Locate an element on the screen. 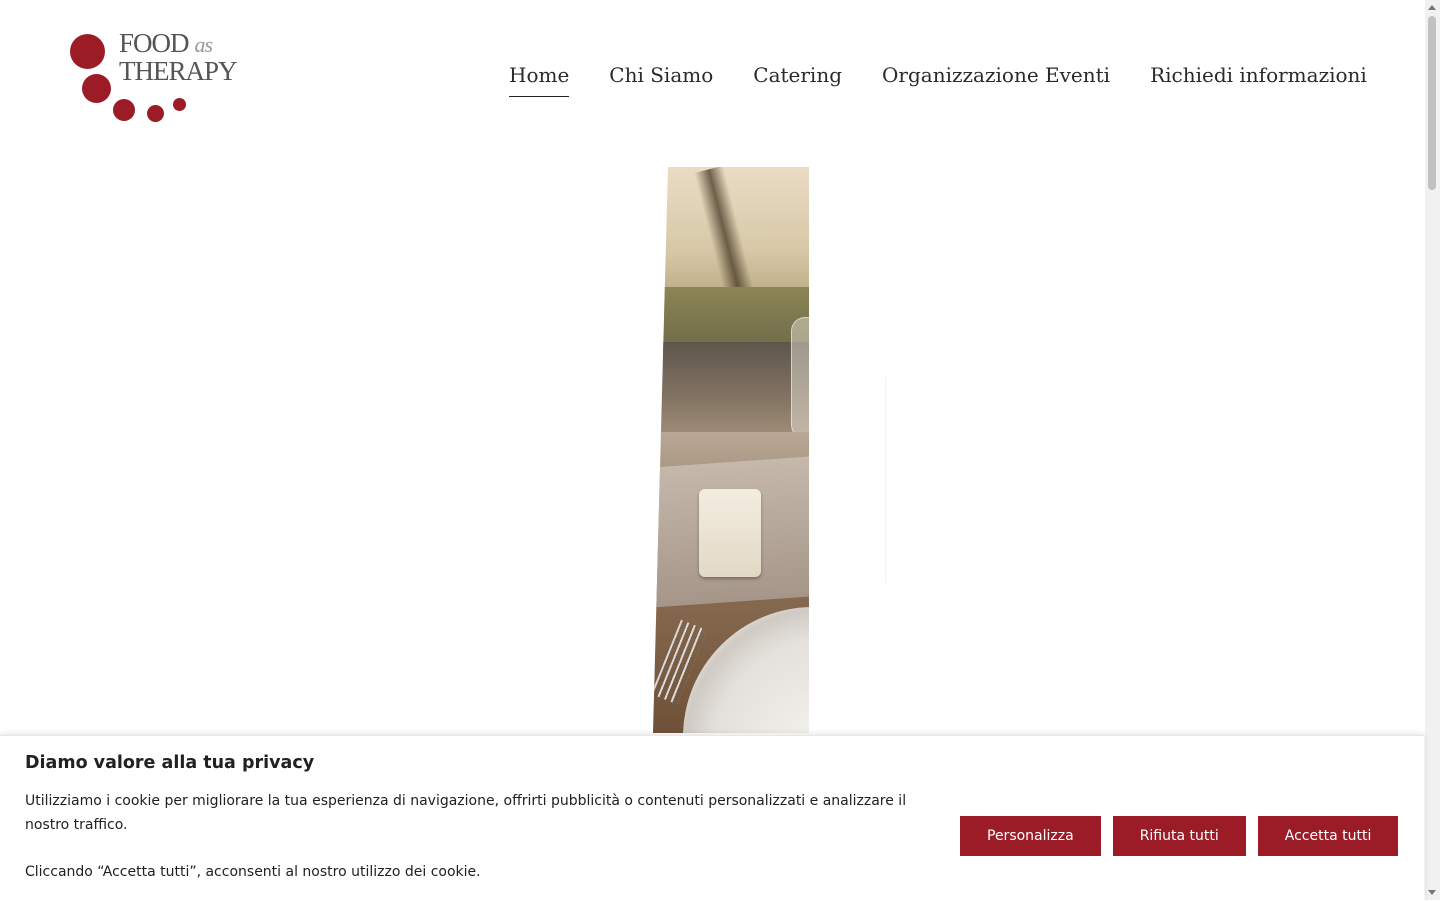 The height and width of the screenshot is (901, 1440). logo-word-therapy: THERAPY is located at coordinates (178, 71).